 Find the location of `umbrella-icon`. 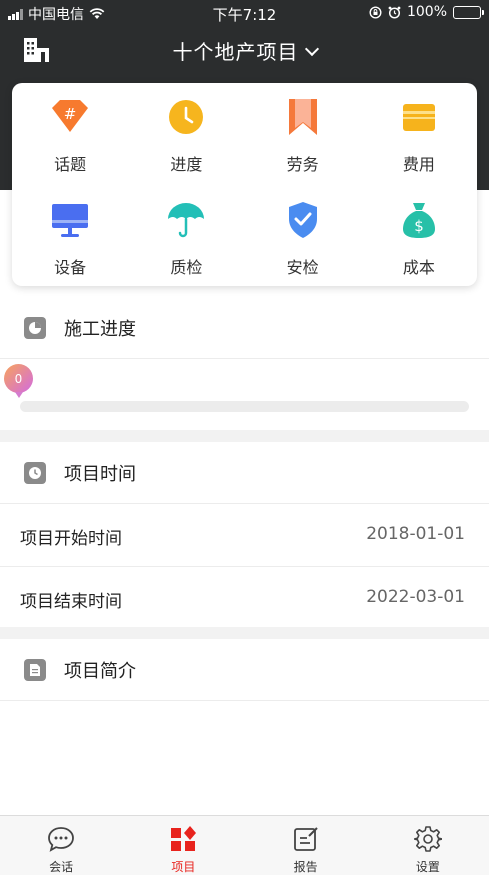

umbrella-icon is located at coordinates (186, 220).